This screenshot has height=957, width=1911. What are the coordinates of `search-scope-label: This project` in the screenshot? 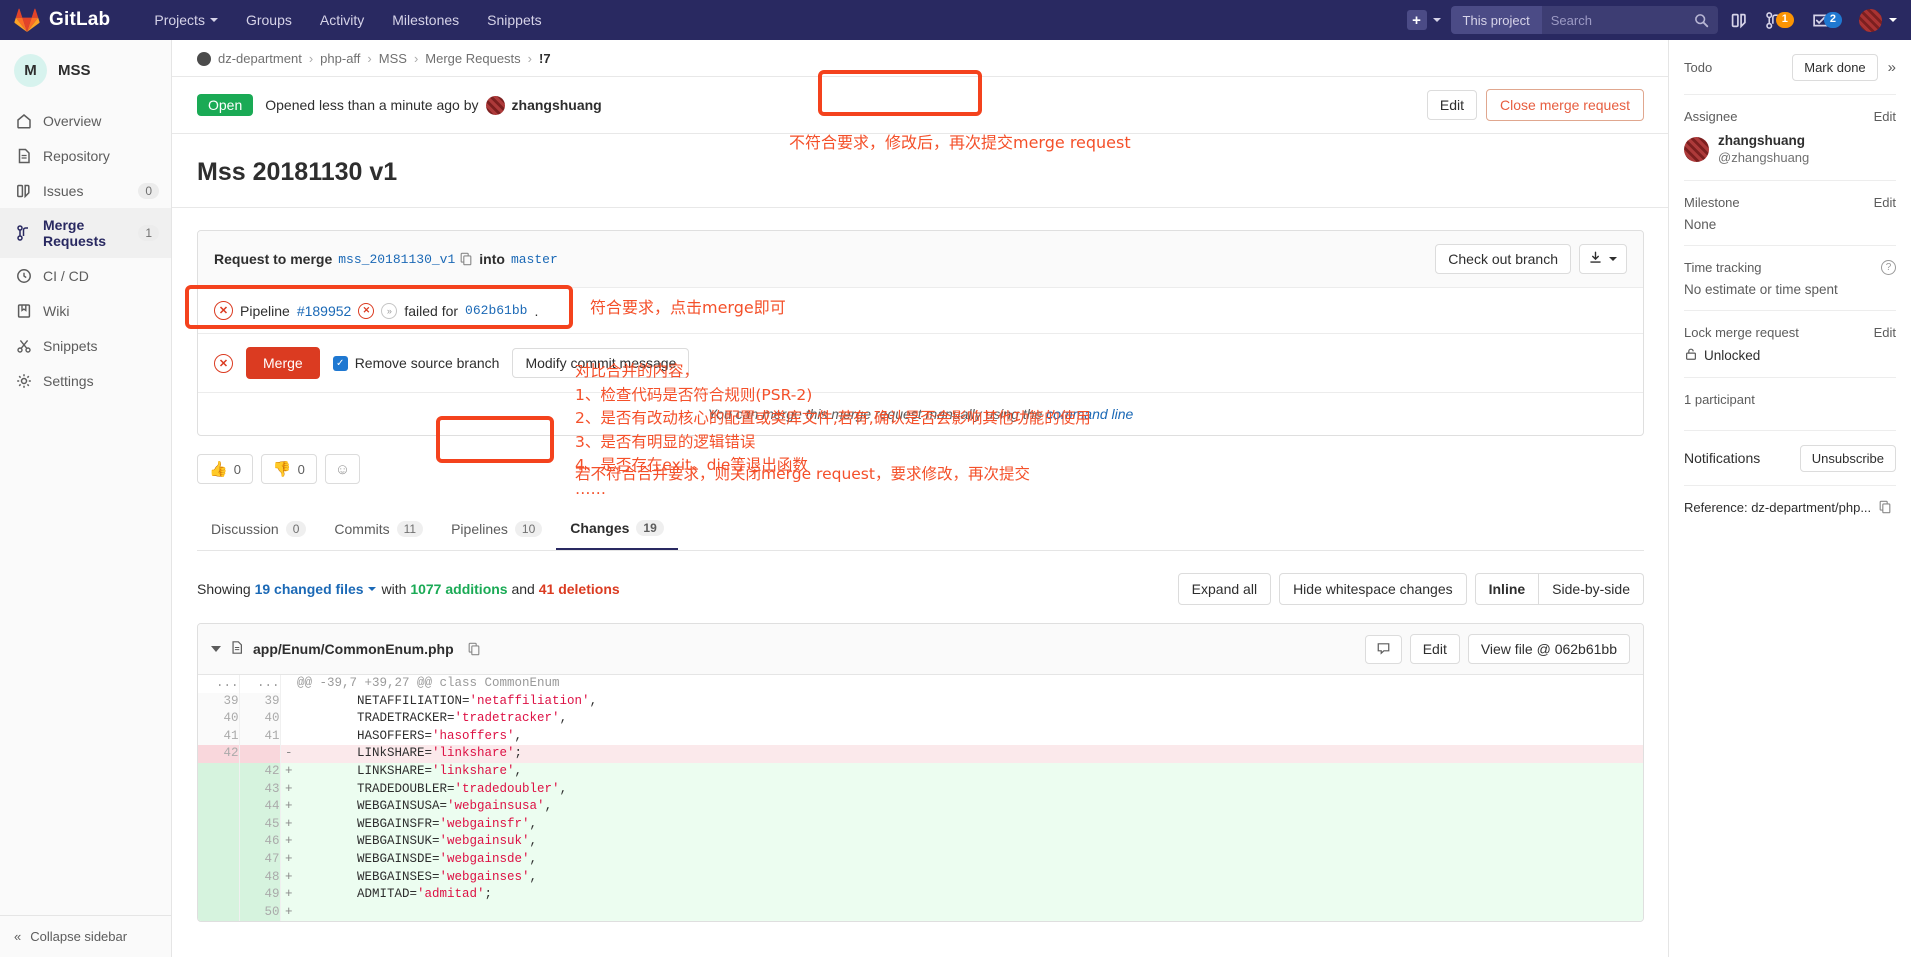 It's located at (1496, 20).